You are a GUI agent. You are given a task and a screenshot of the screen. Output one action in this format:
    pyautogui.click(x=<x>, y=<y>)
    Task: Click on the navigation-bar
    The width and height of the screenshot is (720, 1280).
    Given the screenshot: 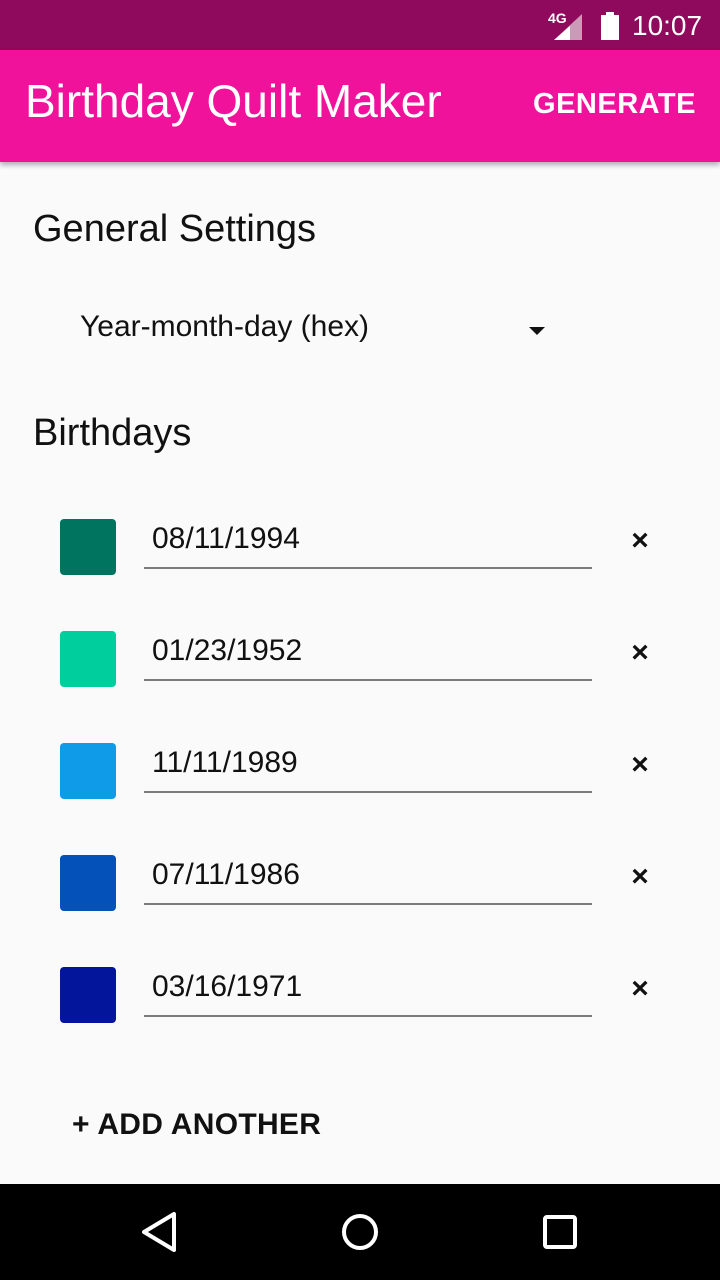 What is the action you would take?
    pyautogui.click(x=360, y=1232)
    